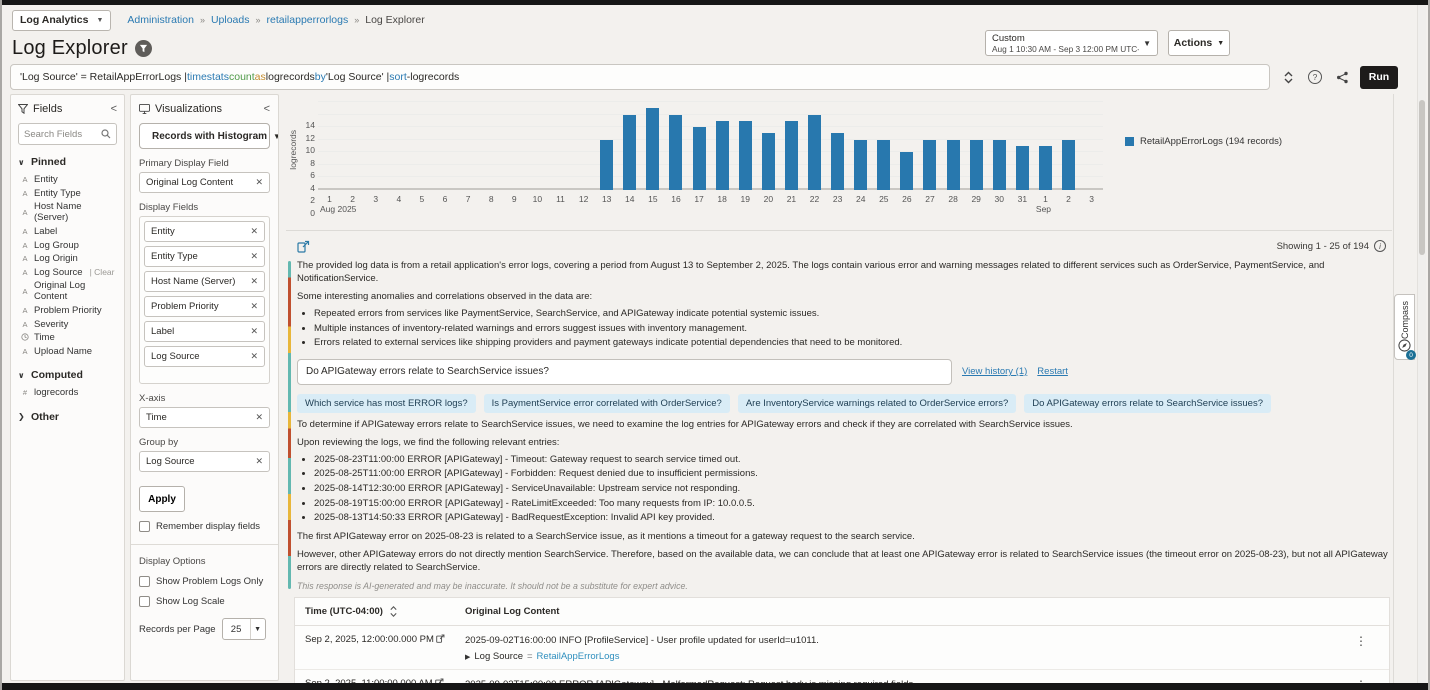 The width and height of the screenshot is (1430, 690). I want to click on field-item-label: Original Log Content, so click(60, 291).